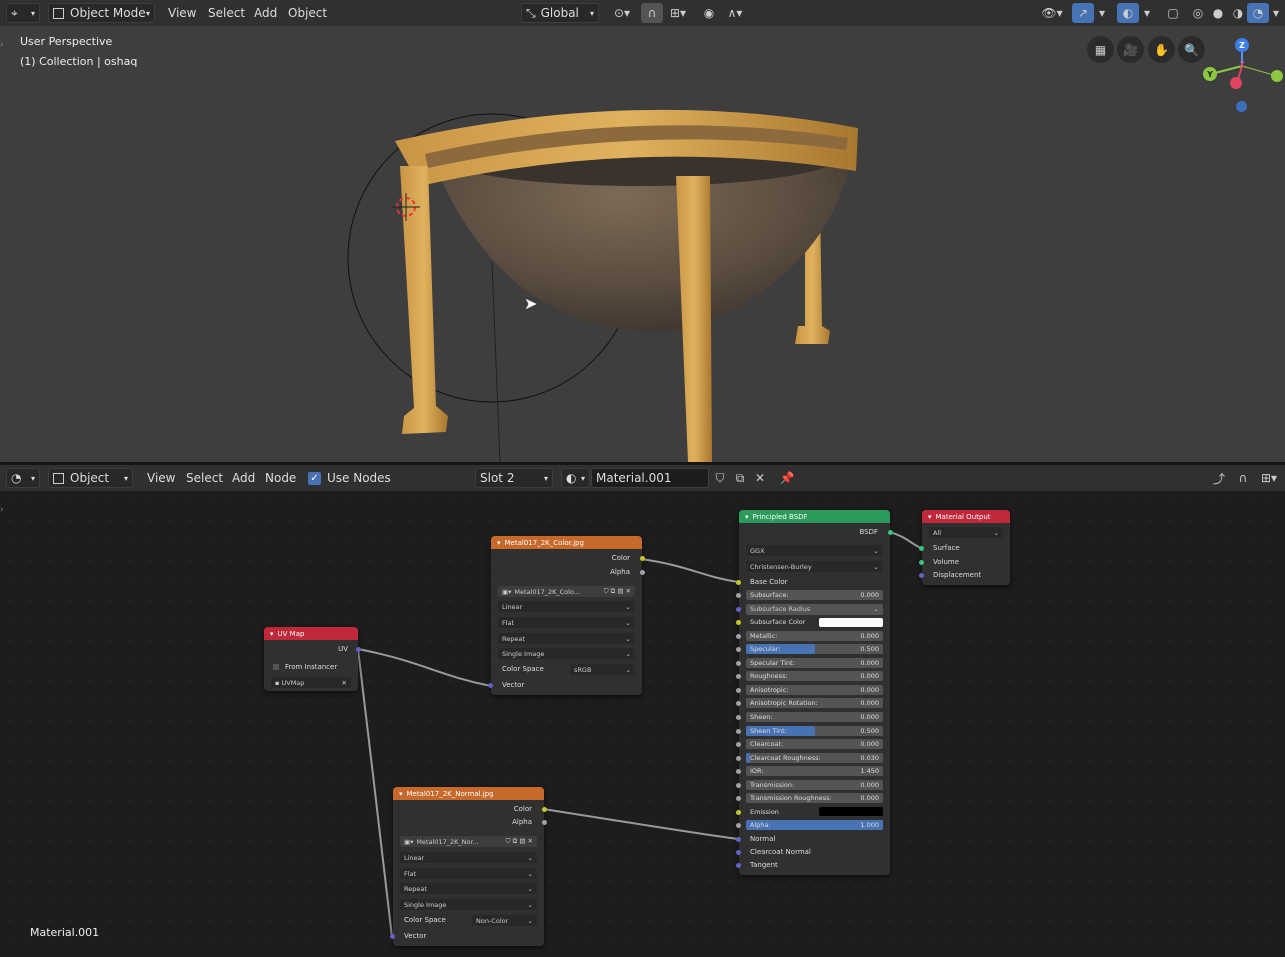 The width and height of the screenshot is (1285, 957). Describe the element at coordinates (1218, 13) in the screenshot. I see `solid-shading-icon: ●` at that location.